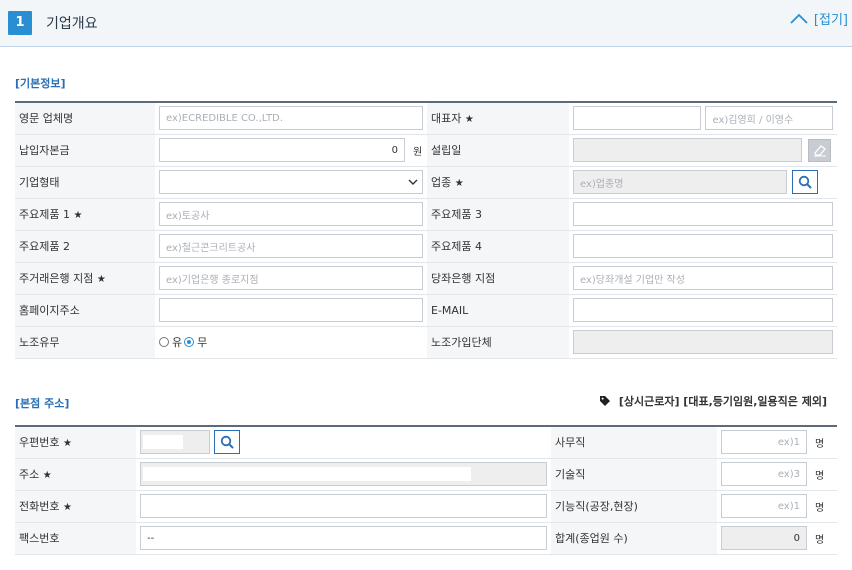 This screenshot has width=852, height=570. What do you see at coordinates (634, 442) in the screenshot?
I see `office-staff-label: 사무직` at bounding box center [634, 442].